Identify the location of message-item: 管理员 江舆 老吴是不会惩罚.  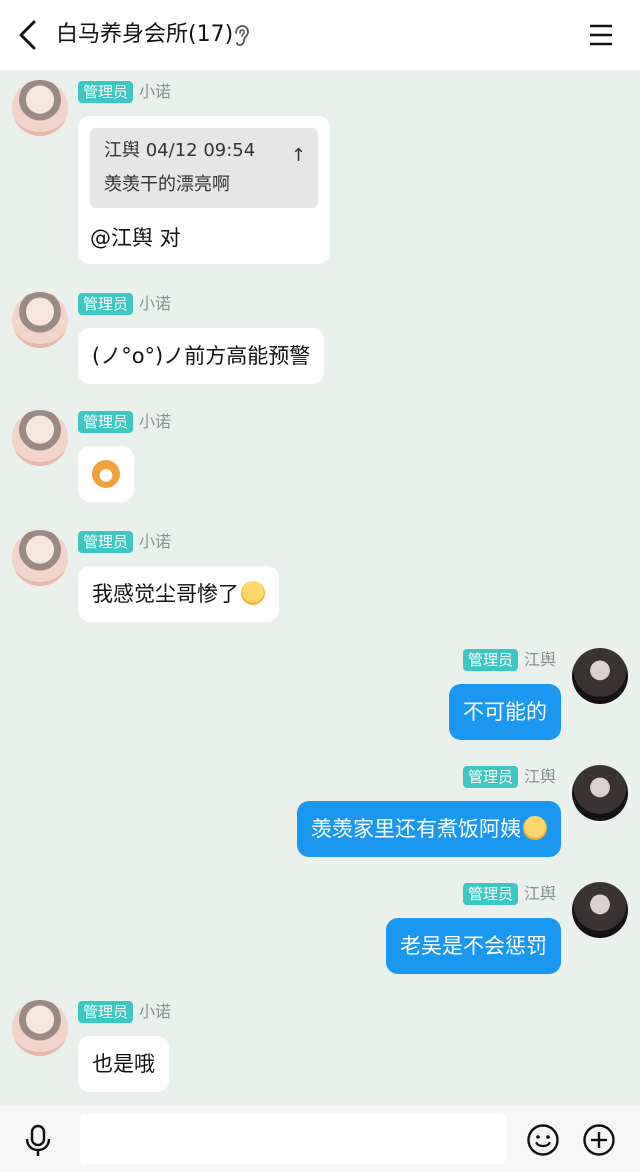
(320, 930).